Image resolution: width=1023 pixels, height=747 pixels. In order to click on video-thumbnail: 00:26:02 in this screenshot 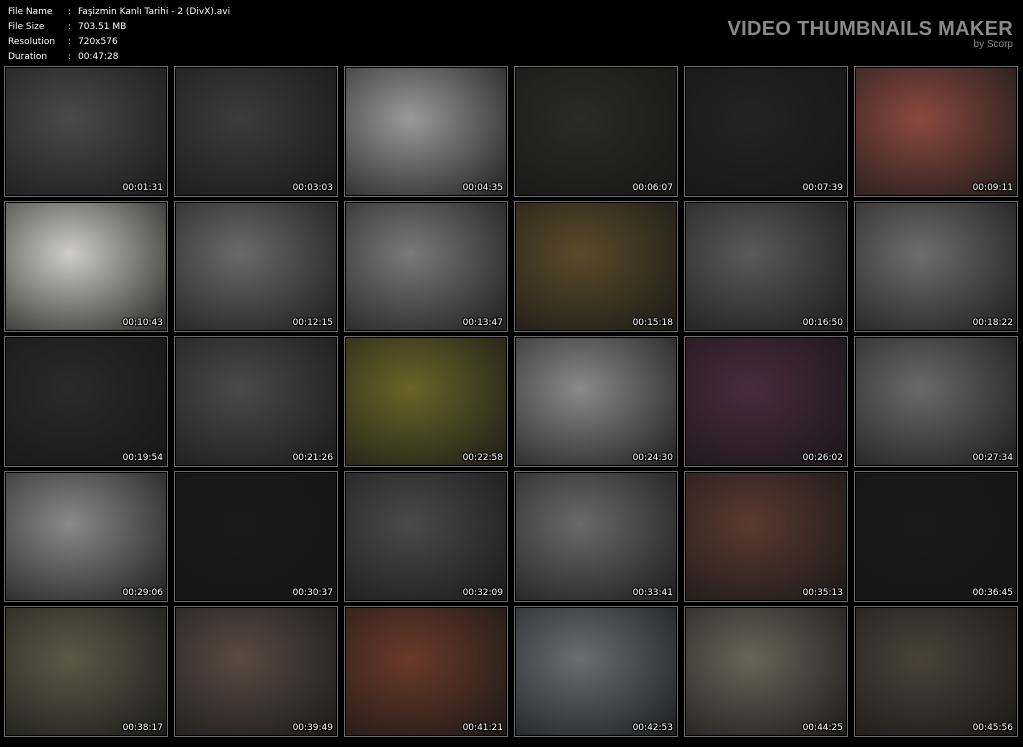, I will do `click(766, 401)`.